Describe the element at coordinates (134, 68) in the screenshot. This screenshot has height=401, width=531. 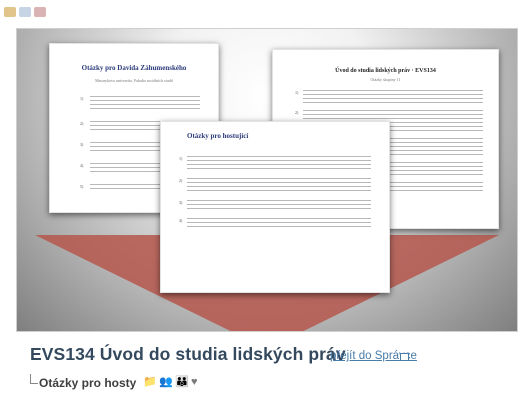
I see `document-title: Otázky pro Davida Záhumenského` at that location.